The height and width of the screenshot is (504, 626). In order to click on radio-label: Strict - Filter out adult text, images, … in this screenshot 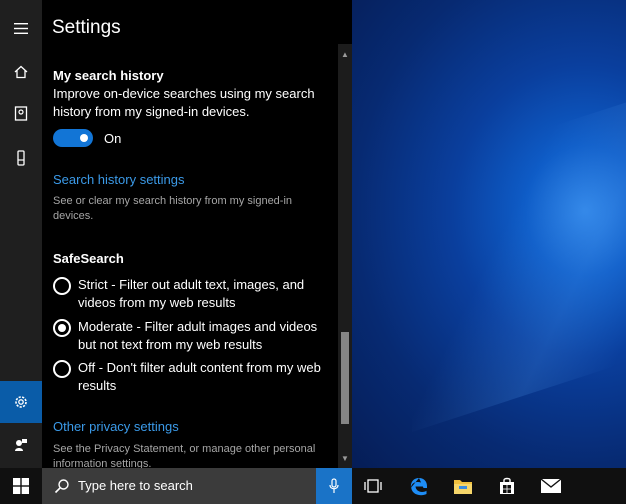, I will do `click(191, 293)`.